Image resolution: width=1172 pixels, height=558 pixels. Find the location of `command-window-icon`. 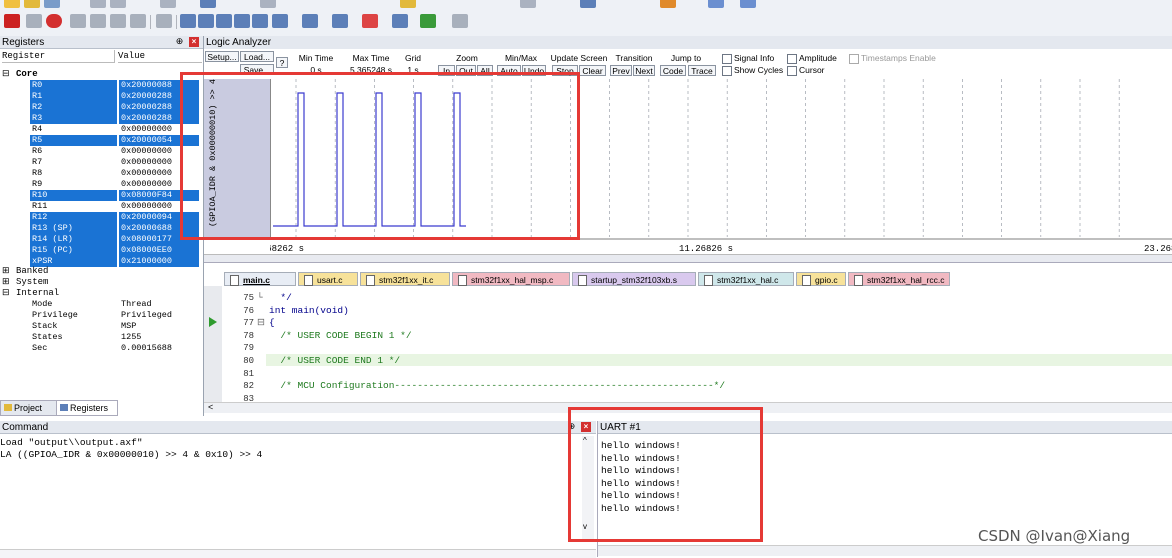

command-window-icon is located at coordinates (188, 21).